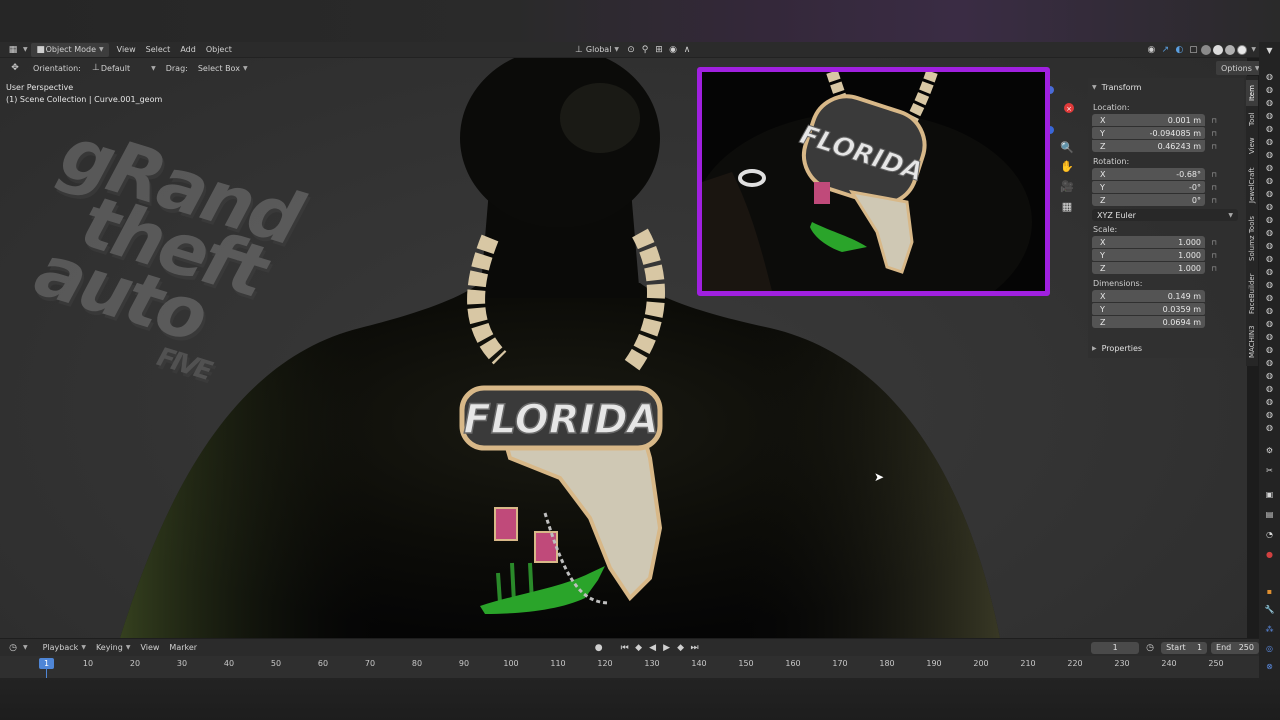 The height and width of the screenshot is (720, 1280). What do you see at coordinates (1148, 133) in the screenshot?
I see `location-y-field: Y -0.094085 m` at bounding box center [1148, 133].